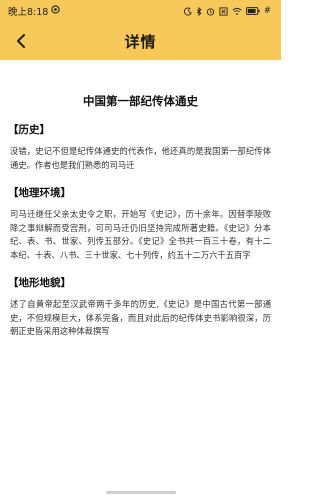 The width and height of the screenshot is (320, 500). I want to click on battery-icon, so click(252, 11).